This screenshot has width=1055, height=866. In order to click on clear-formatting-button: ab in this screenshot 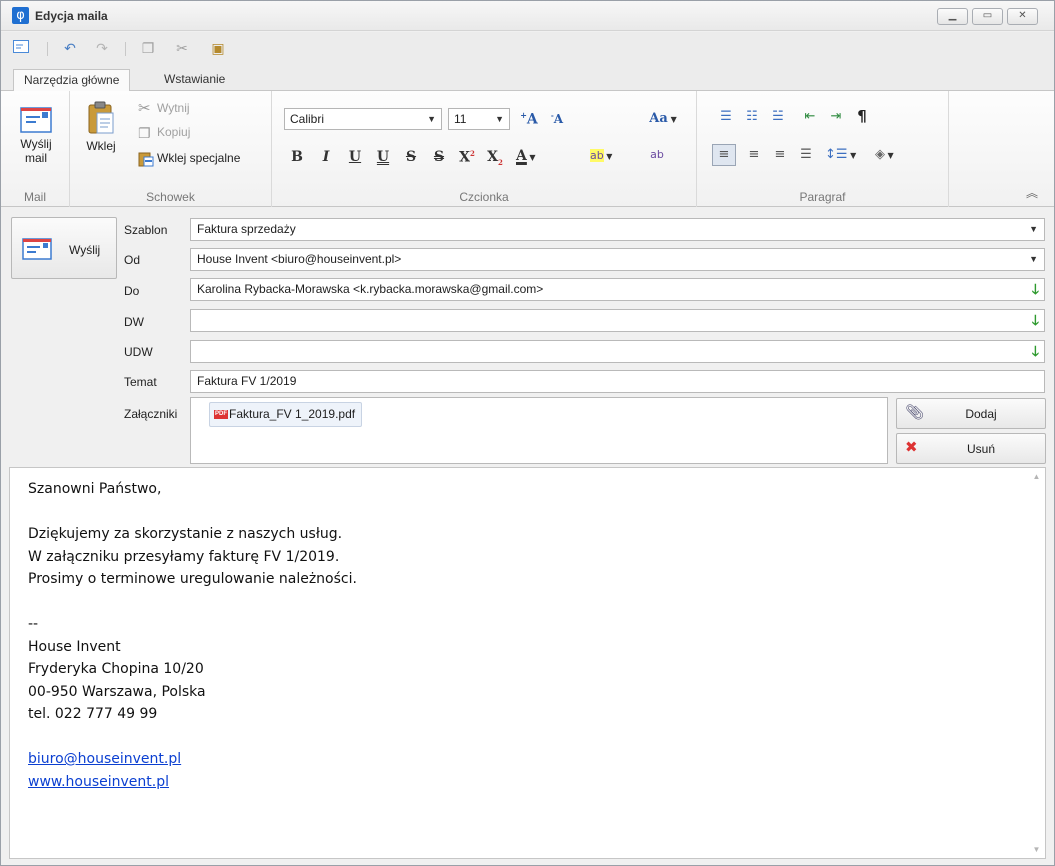, I will do `click(657, 154)`.